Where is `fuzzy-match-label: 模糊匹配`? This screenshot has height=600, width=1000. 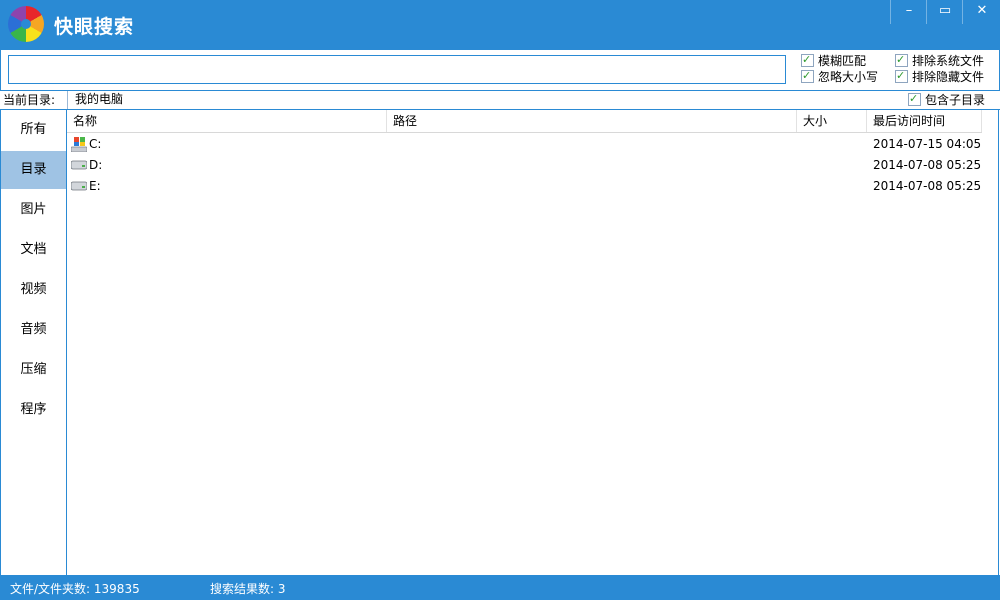
fuzzy-match-label: 模糊匹配 is located at coordinates (842, 61).